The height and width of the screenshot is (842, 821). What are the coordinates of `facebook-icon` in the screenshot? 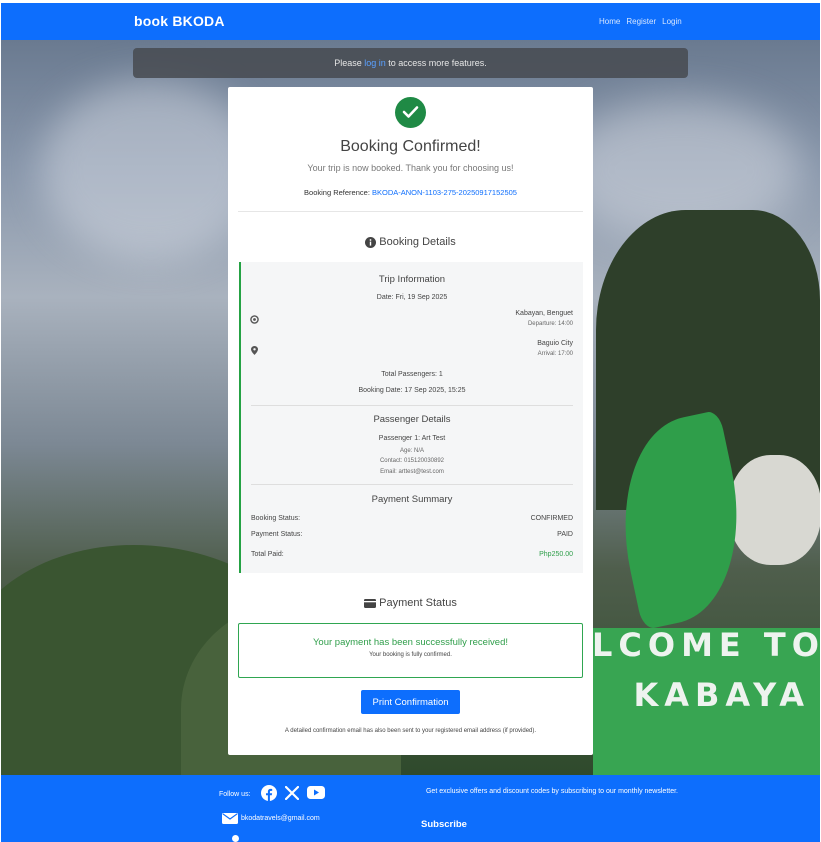 It's located at (269, 793).